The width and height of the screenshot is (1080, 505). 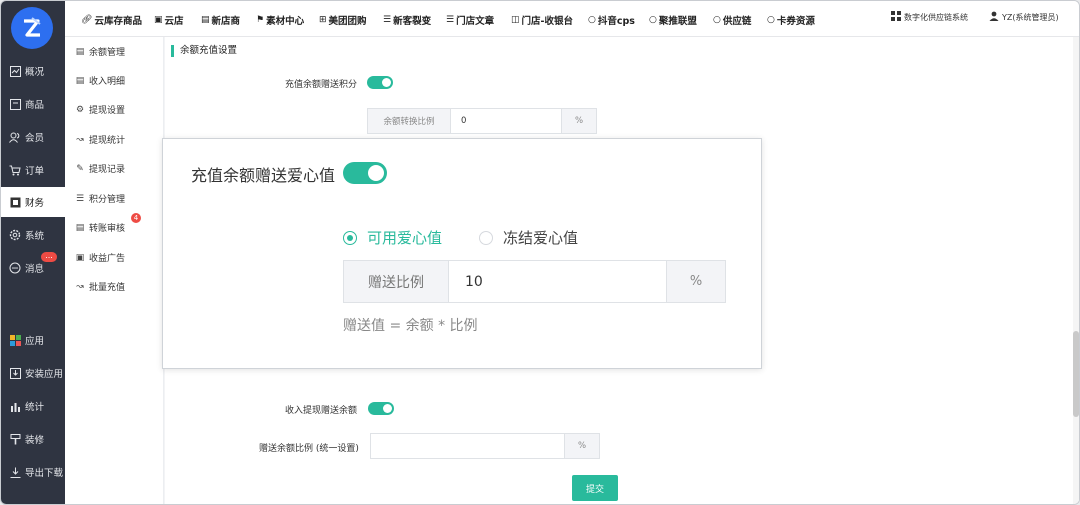 I want to click on sidebar-item-stats: 统计, so click(x=33, y=406).